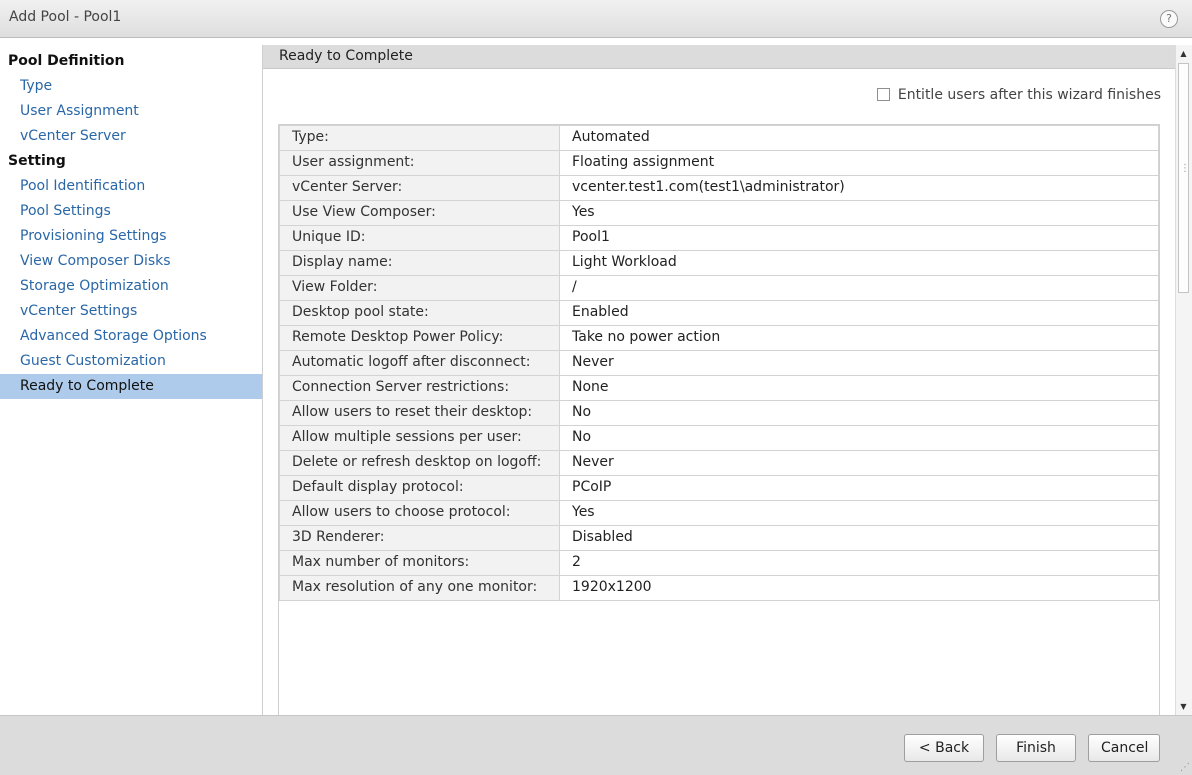  What do you see at coordinates (859, 563) in the screenshot?
I see `row-value: 2` at bounding box center [859, 563].